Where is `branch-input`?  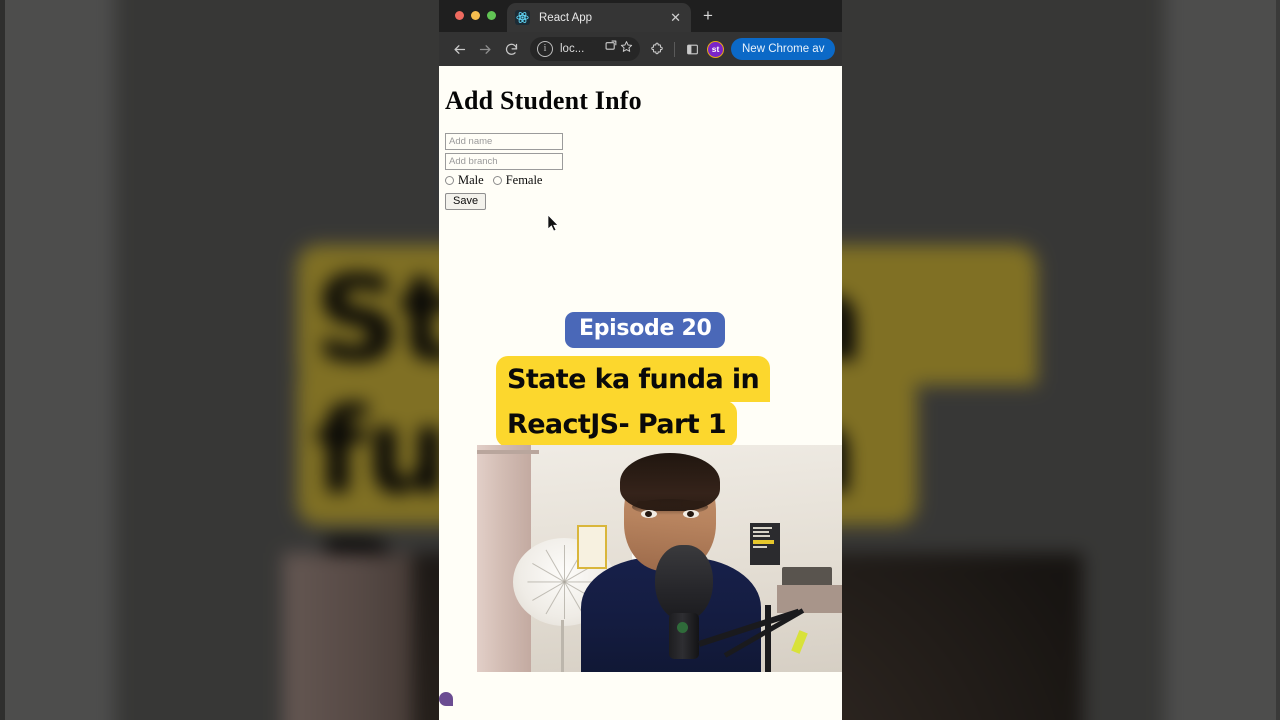 branch-input is located at coordinates (504, 161).